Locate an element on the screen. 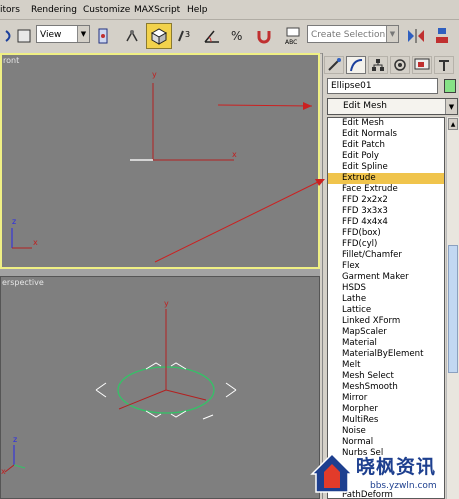  hierarchy-tab-icon is located at coordinates (378, 65).